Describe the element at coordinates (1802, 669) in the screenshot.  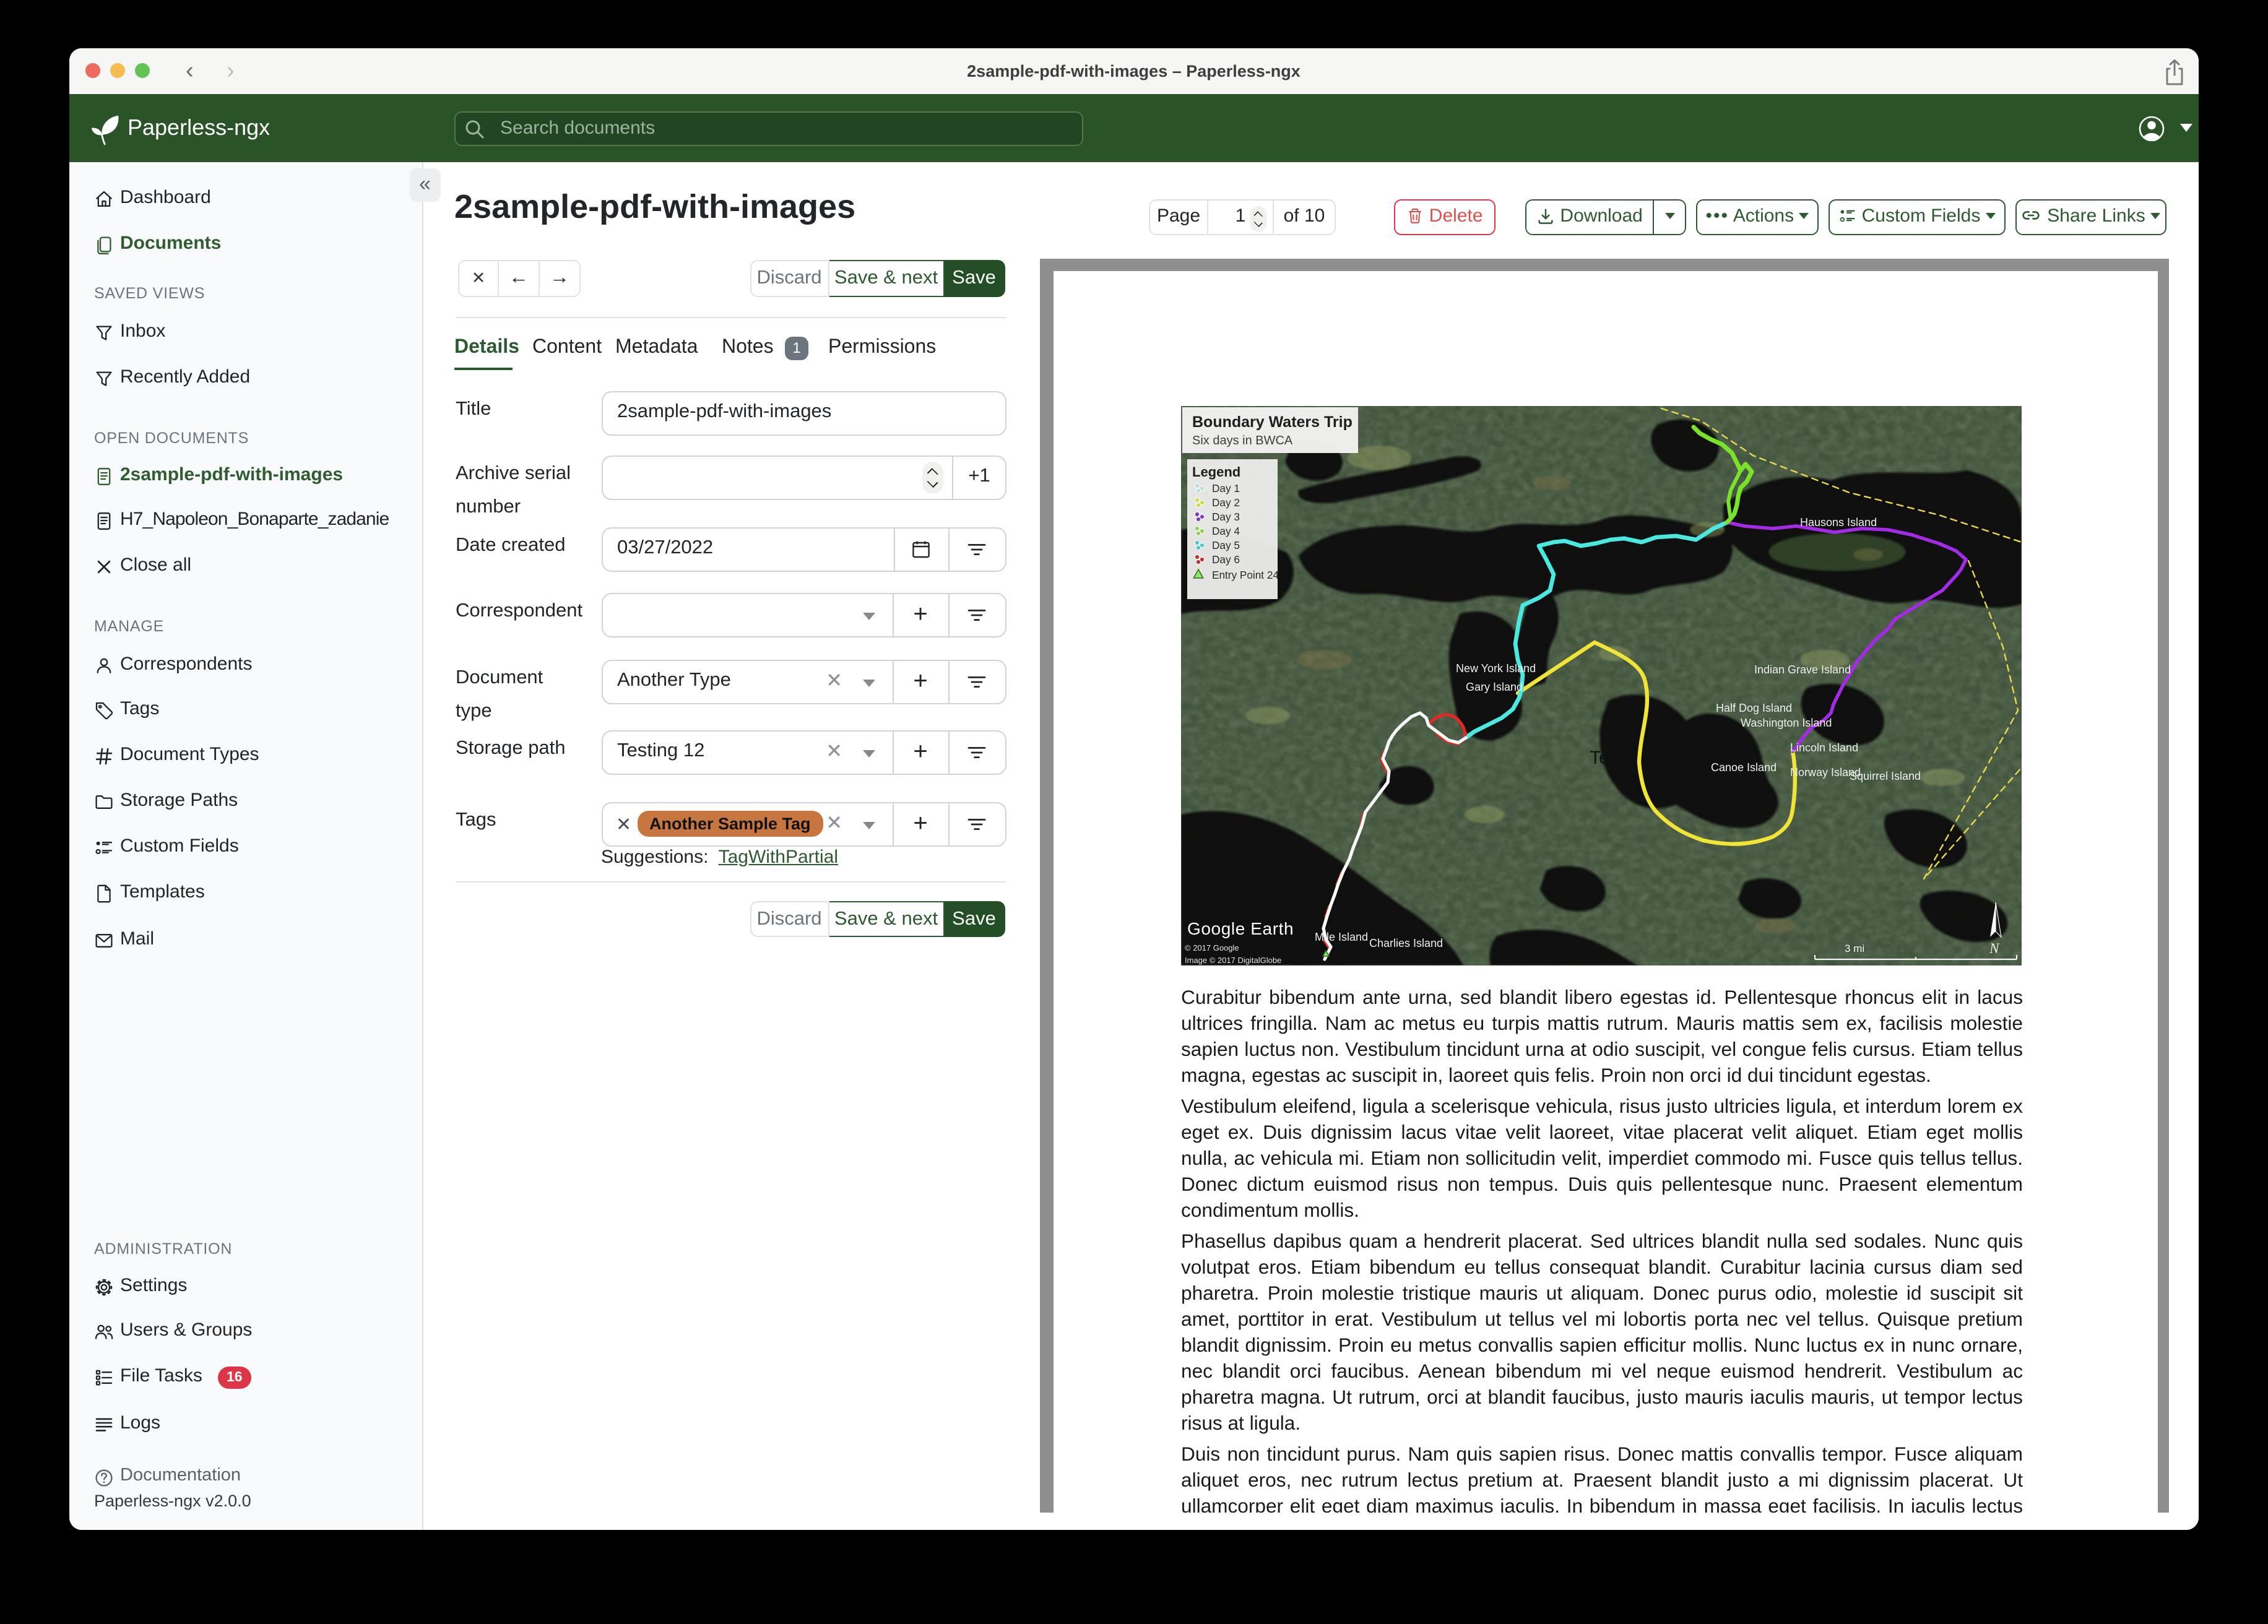
I see `svg-text: Indian Grave Island` at that location.